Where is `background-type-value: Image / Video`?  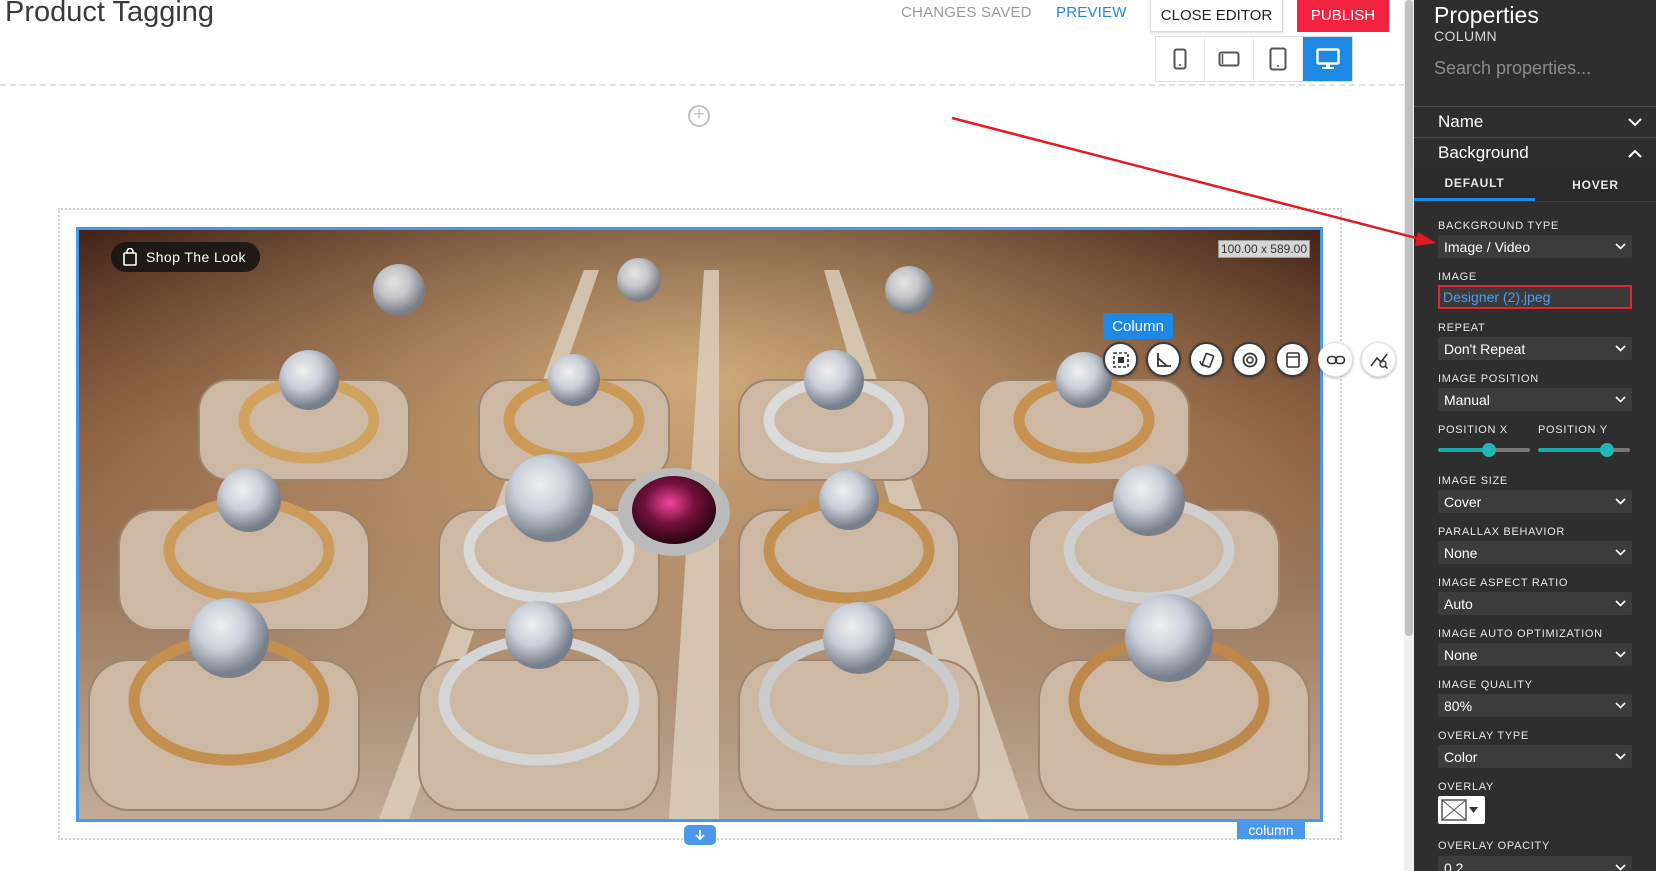
background-type-value: Image / Video is located at coordinates (1487, 246).